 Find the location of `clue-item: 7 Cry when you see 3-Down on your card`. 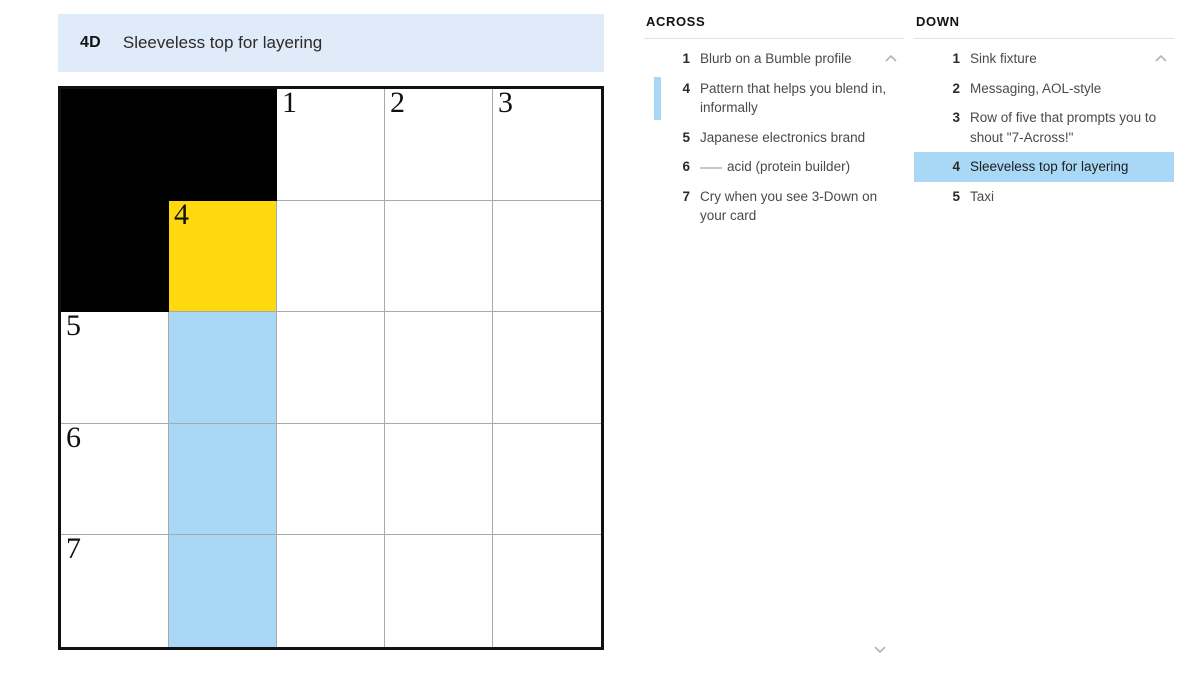

clue-item: 7 Cry when you see 3-Down on your card is located at coordinates (774, 206).